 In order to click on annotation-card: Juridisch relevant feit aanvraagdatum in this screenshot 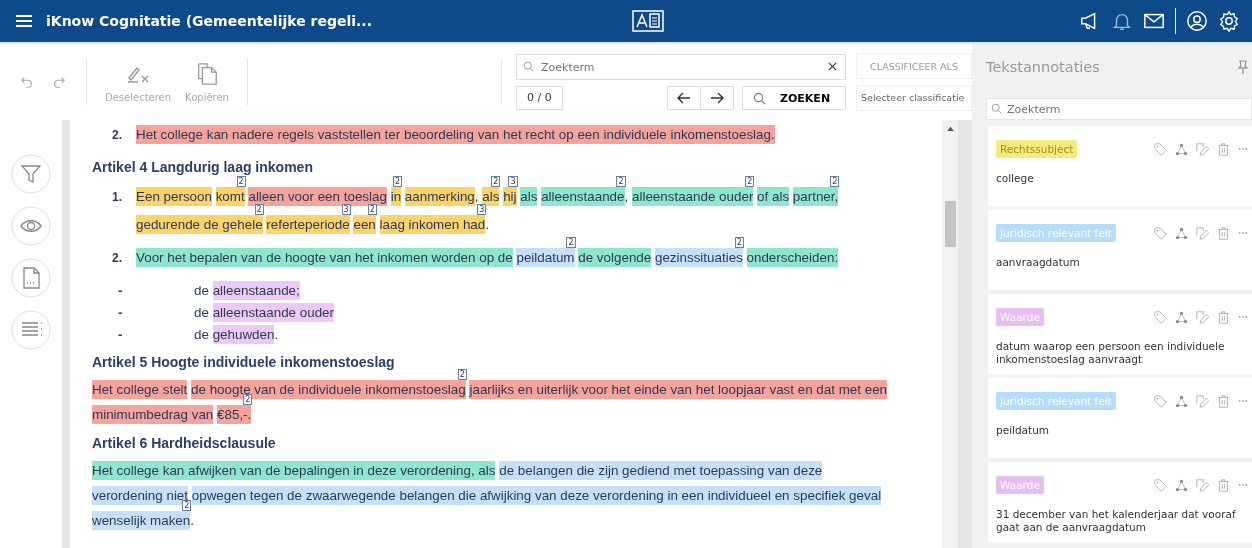, I will do `click(1120, 250)`.